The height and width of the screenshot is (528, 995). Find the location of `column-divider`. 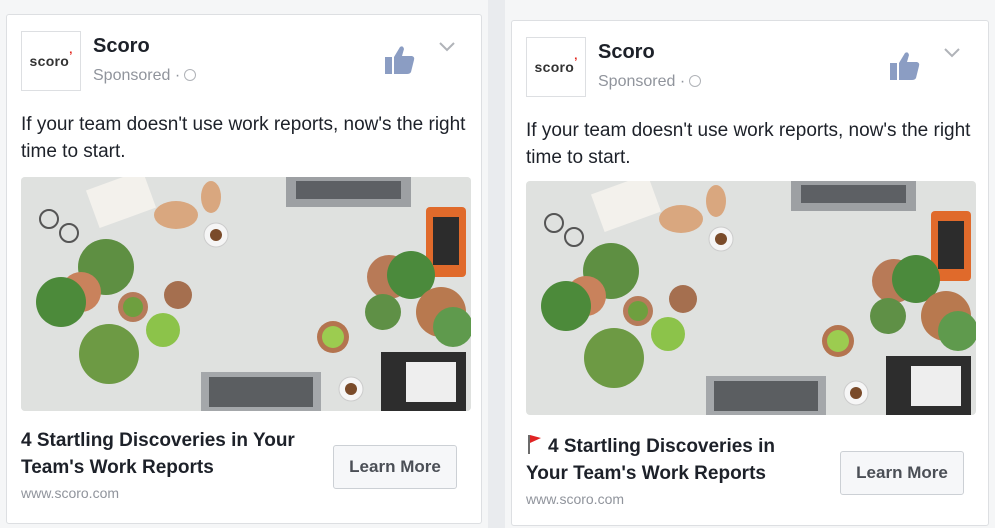

column-divider is located at coordinates (496, 264).